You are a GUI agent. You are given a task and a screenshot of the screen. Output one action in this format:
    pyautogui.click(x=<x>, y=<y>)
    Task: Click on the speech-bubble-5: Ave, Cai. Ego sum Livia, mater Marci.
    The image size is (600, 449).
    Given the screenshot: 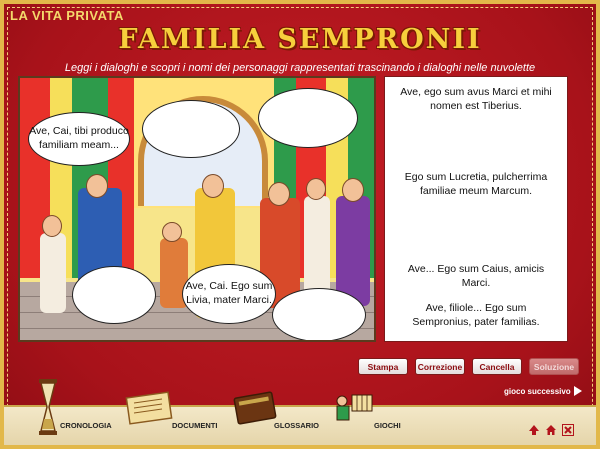 What is the action you would take?
    pyautogui.click(x=229, y=294)
    